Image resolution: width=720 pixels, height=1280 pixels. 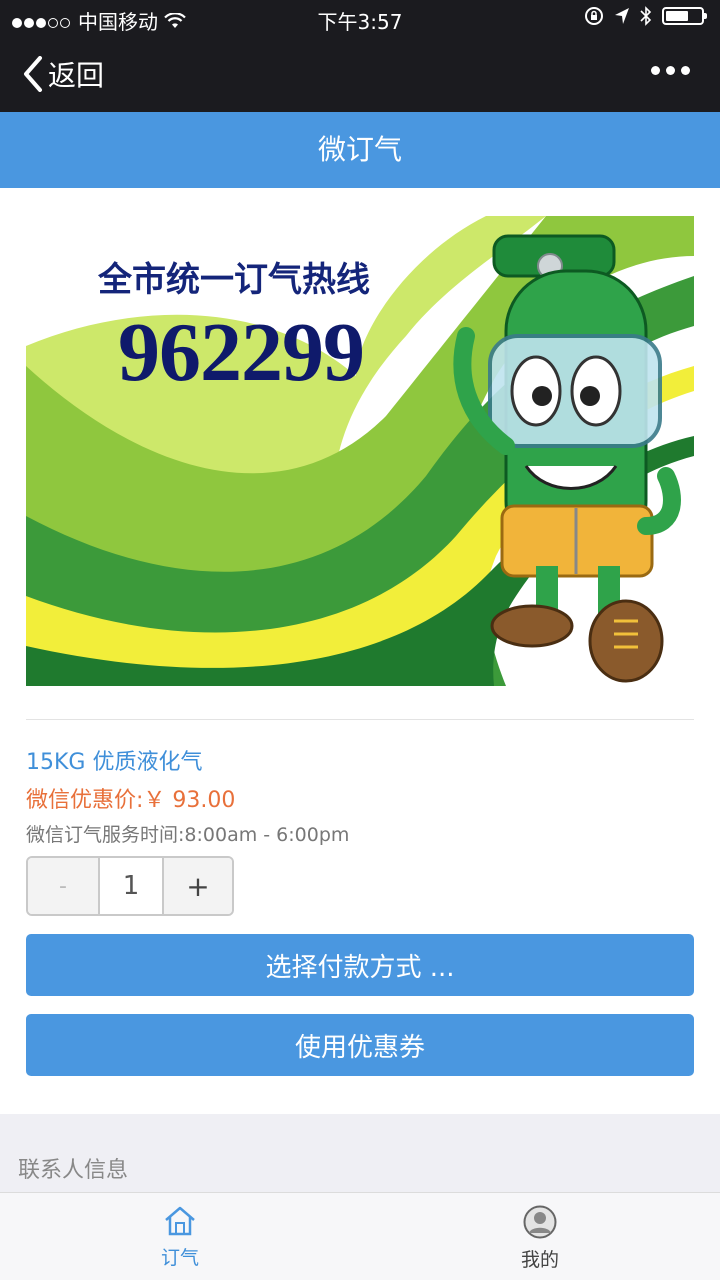 I want to click on increase-quantity-button: +, so click(x=198, y=886).